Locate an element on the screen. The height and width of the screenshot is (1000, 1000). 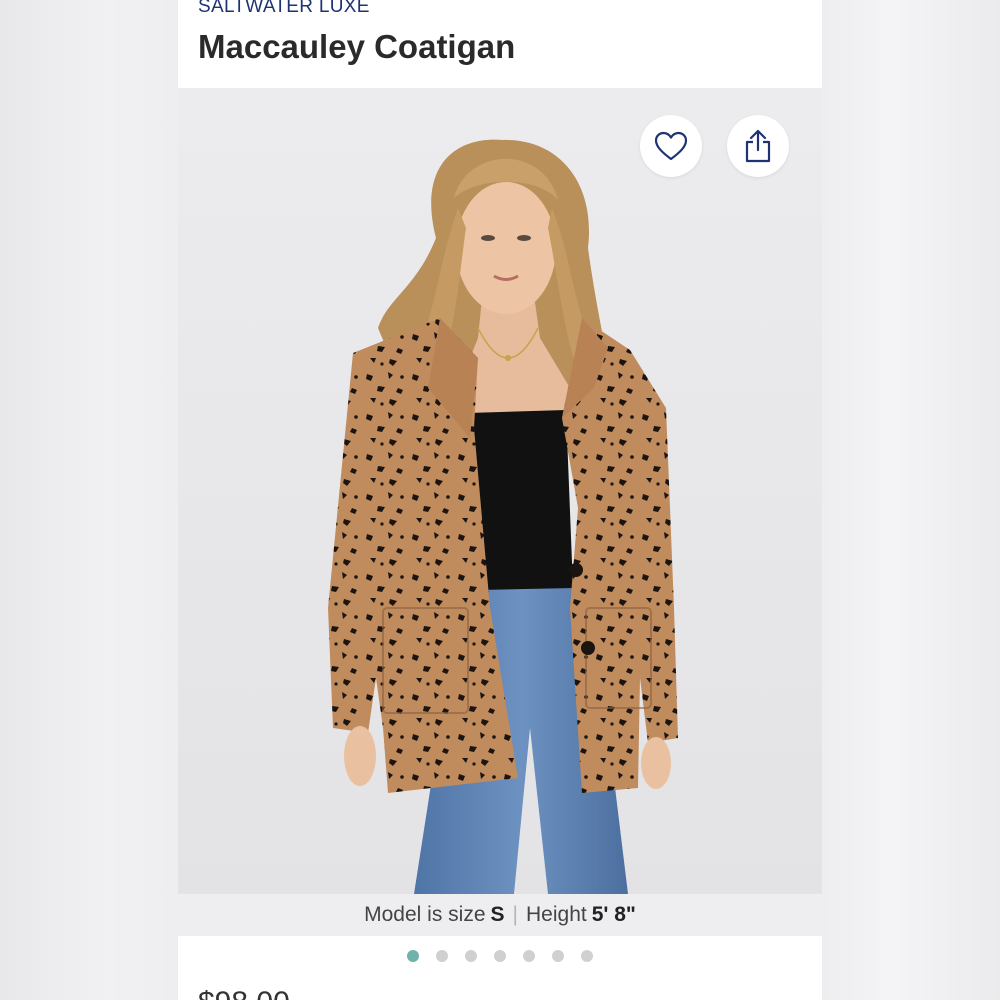
gallery-pagination is located at coordinates (500, 958).